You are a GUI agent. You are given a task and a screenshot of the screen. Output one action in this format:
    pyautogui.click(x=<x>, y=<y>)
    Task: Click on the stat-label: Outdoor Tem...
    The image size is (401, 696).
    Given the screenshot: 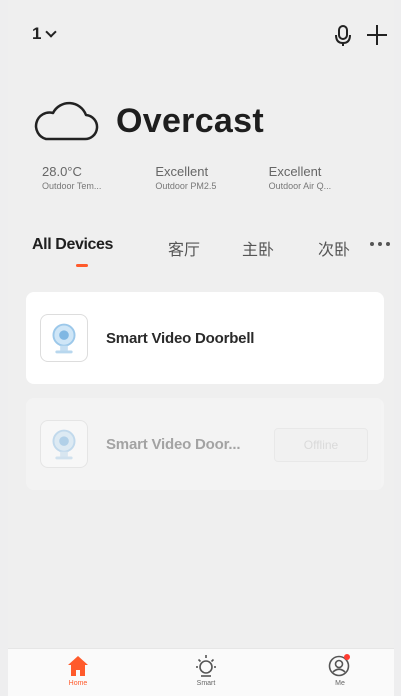 What is the action you would take?
    pyautogui.click(x=72, y=186)
    